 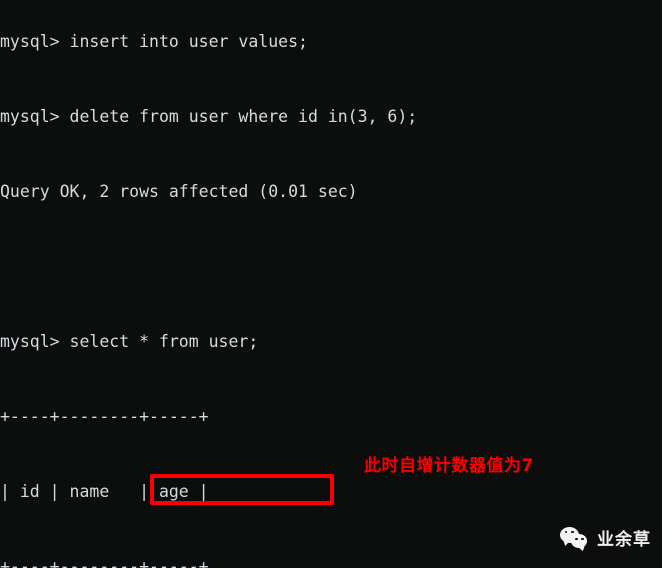 I want to click on watermark: 业余草, so click(x=605, y=537).